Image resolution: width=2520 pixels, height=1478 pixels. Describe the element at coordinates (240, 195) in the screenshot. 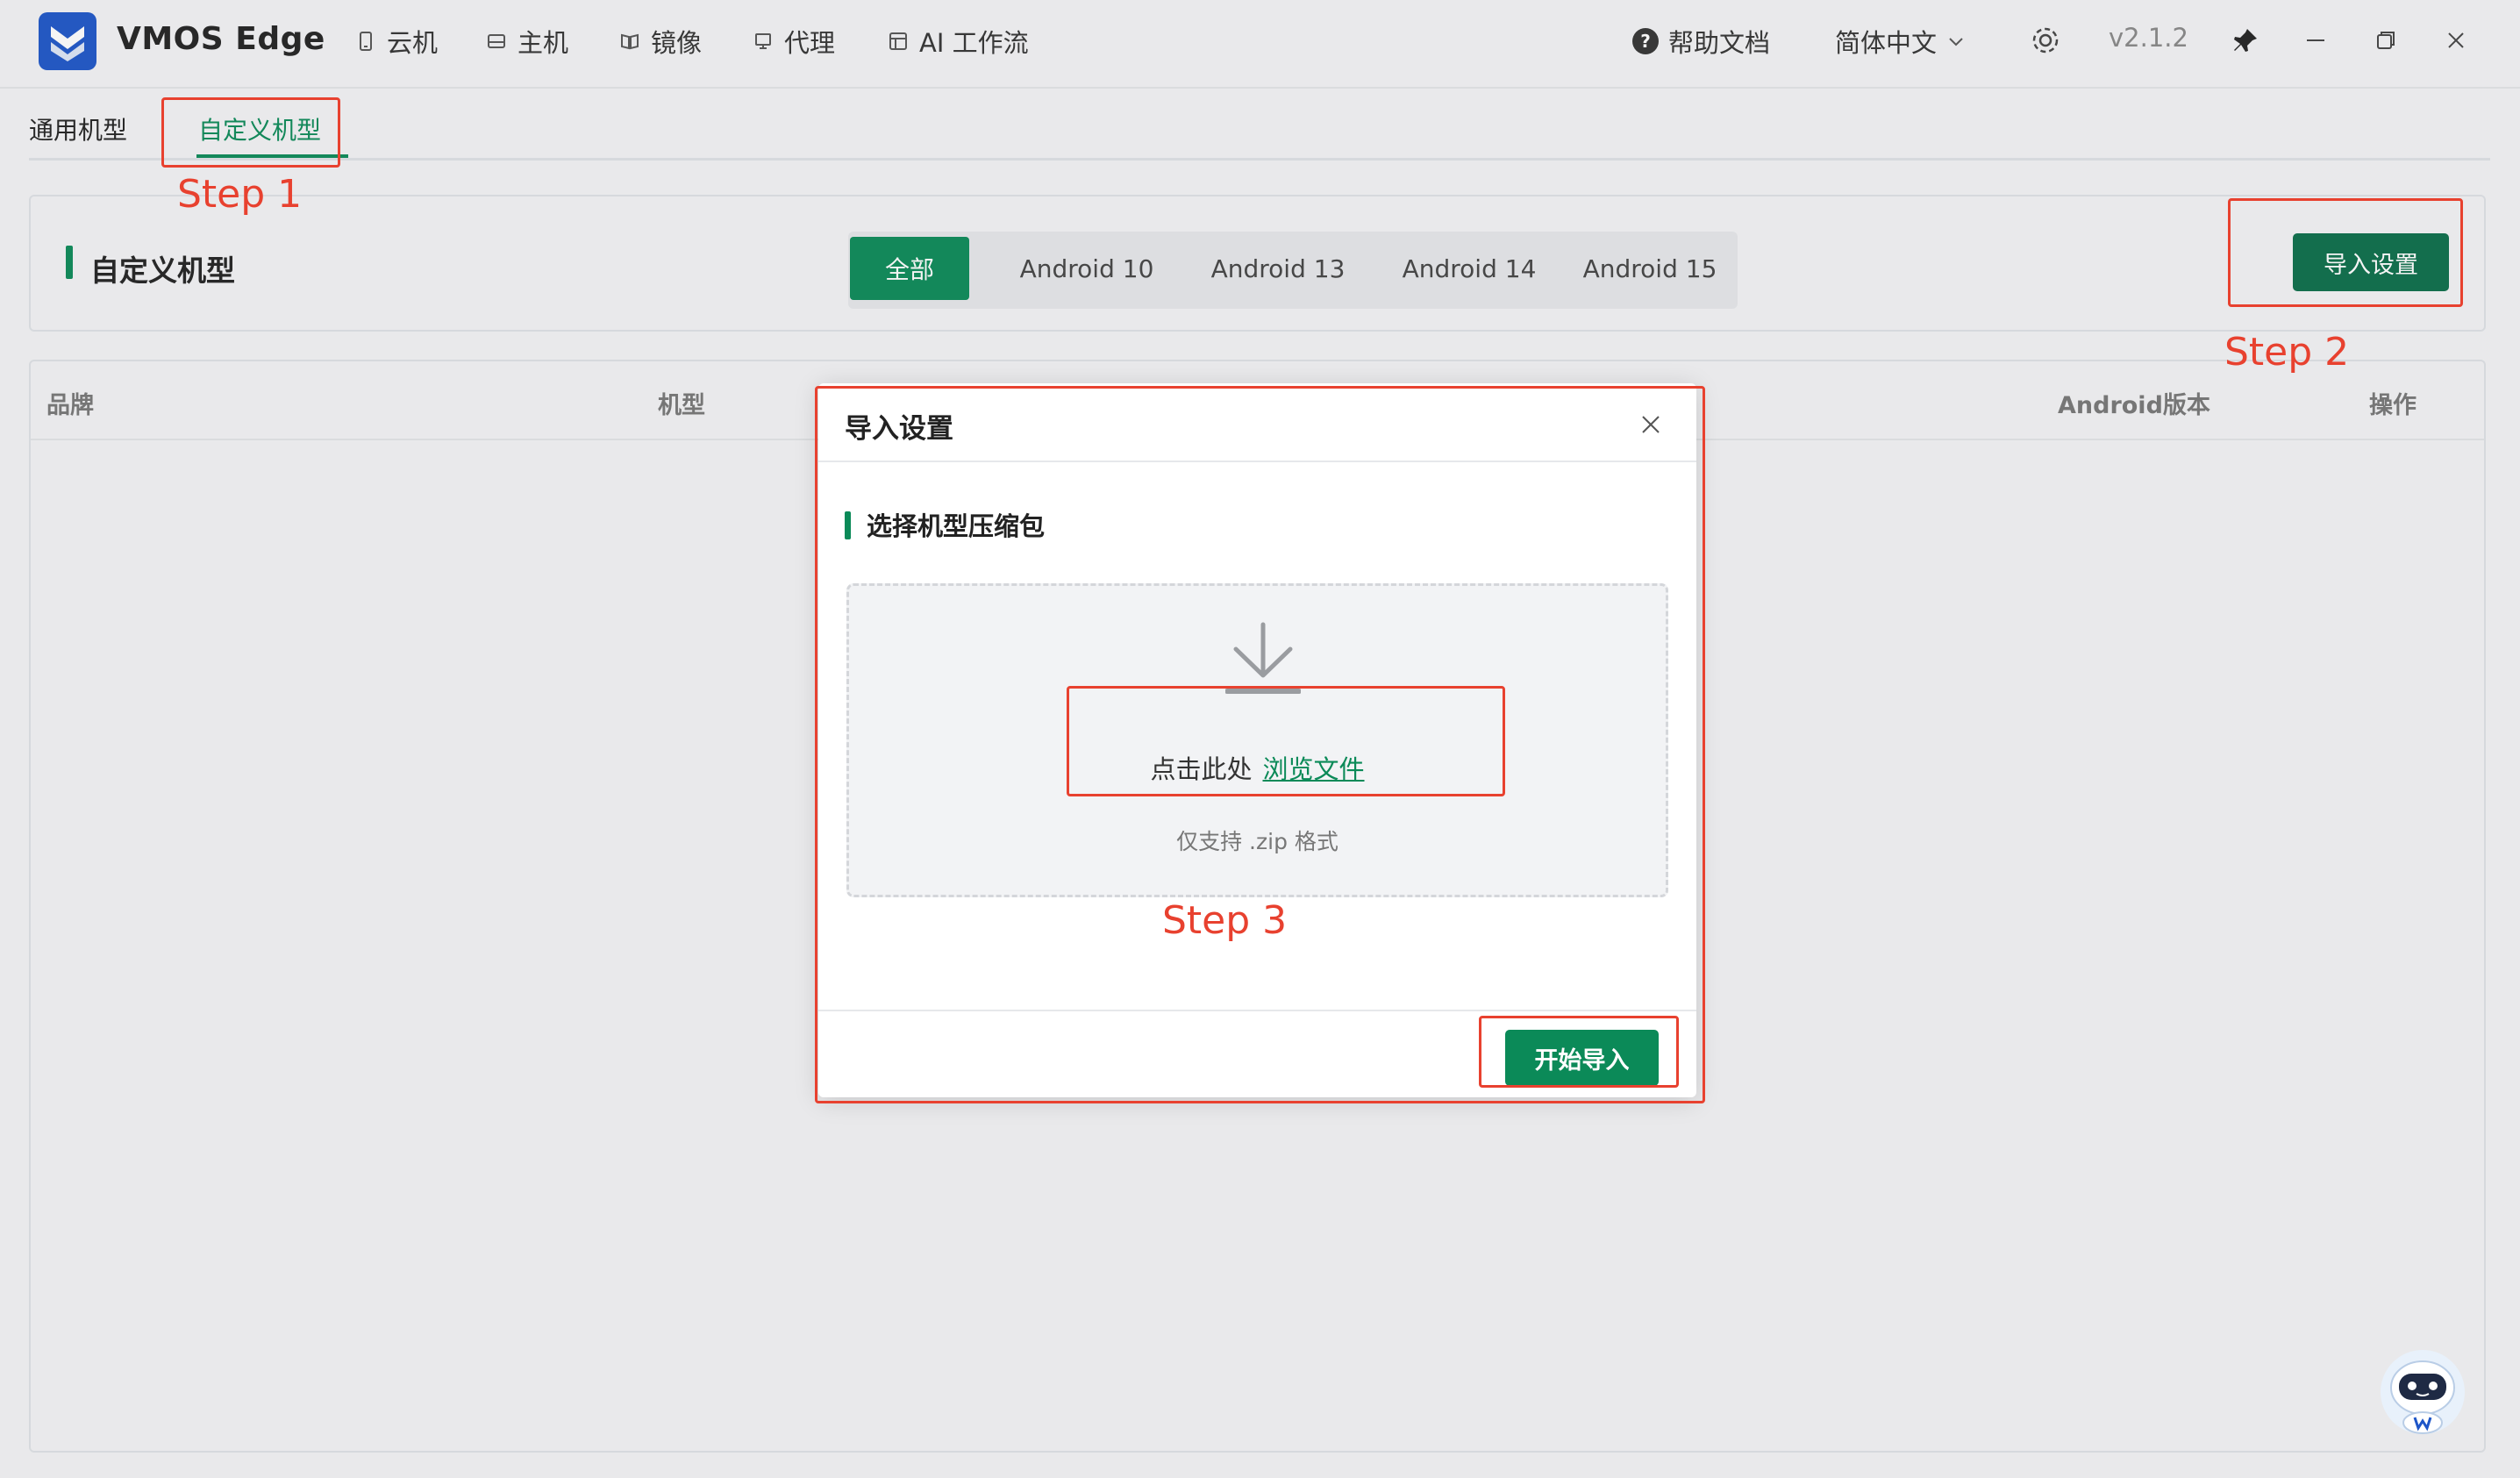

I see `step1-label: Step 1` at that location.